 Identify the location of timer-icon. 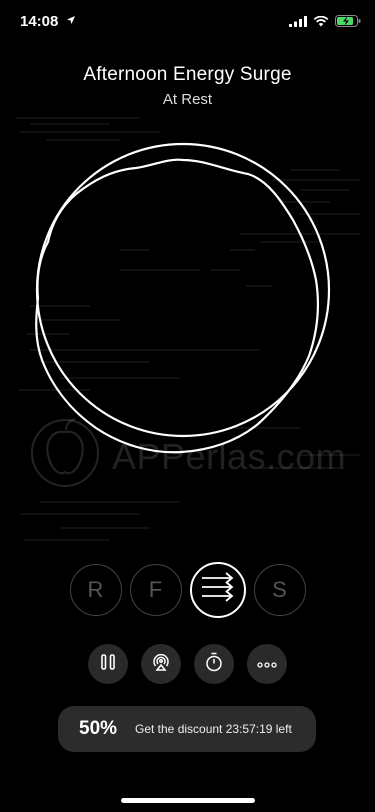
(214, 664).